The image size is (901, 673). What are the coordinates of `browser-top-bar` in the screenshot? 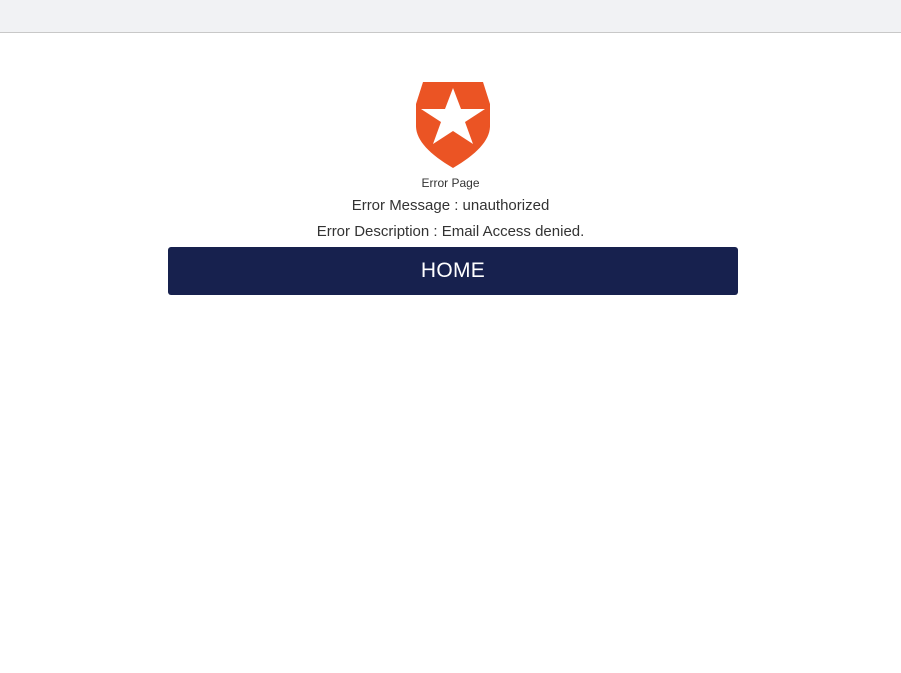 It's located at (450, 16).